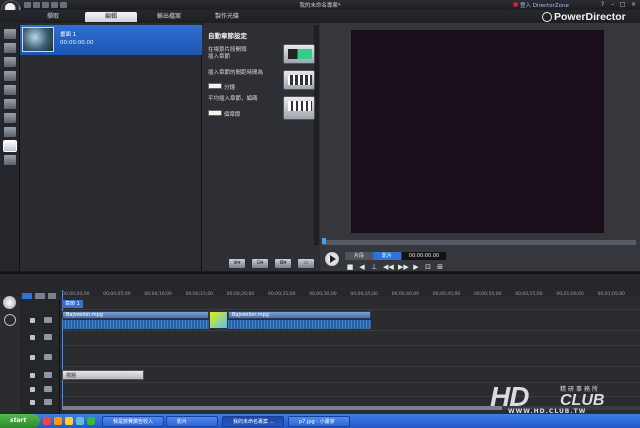 The width and height of the screenshot is (640, 428). Describe the element at coordinates (62, 350) in the screenshot. I see `timeline-cursor` at that location.